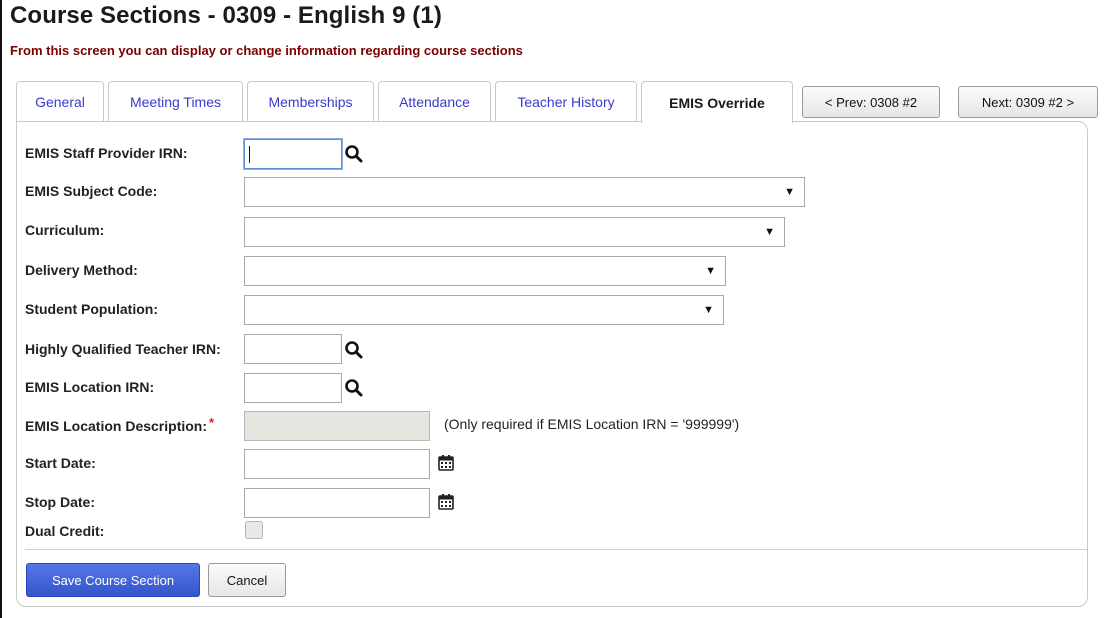 This screenshot has height=618, width=1106. What do you see at coordinates (556, 549) in the screenshot?
I see `form-divider` at bounding box center [556, 549].